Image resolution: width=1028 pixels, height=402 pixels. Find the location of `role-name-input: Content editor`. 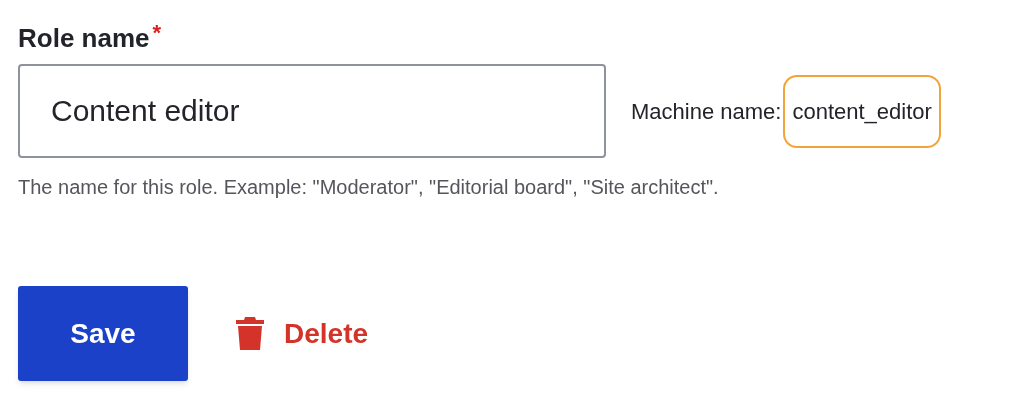

role-name-input: Content editor is located at coordinates (312, 111).